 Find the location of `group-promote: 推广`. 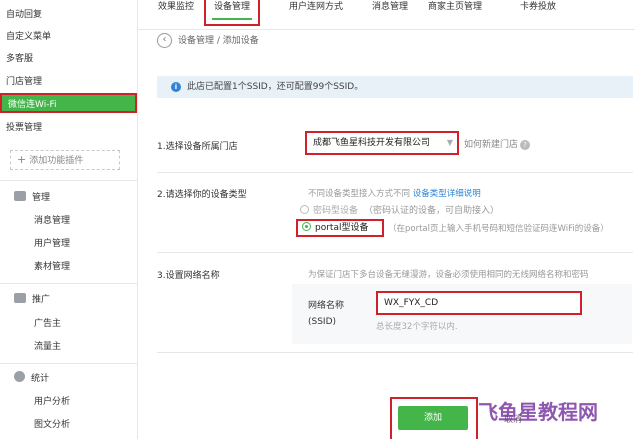

group-promote: 推广 is located at coordinates (32, 300).